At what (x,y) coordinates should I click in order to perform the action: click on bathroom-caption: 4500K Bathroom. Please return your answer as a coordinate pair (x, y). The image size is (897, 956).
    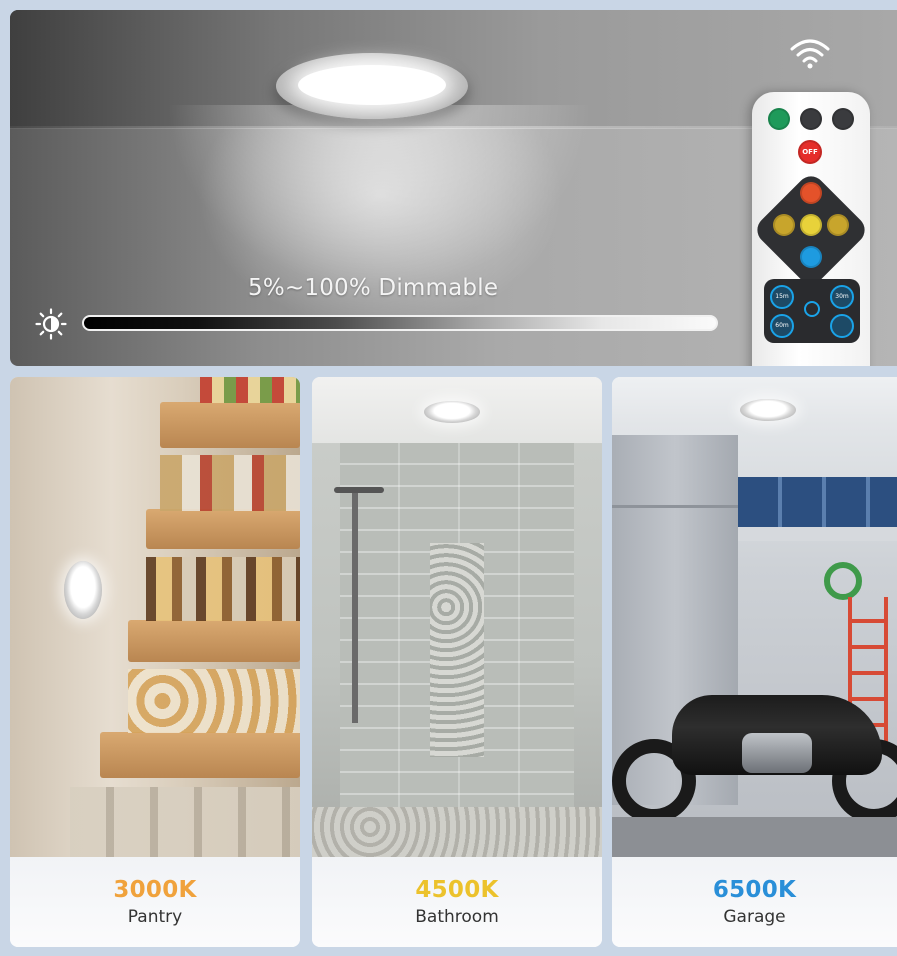
    Looking at the image, I should click on (457, 902).